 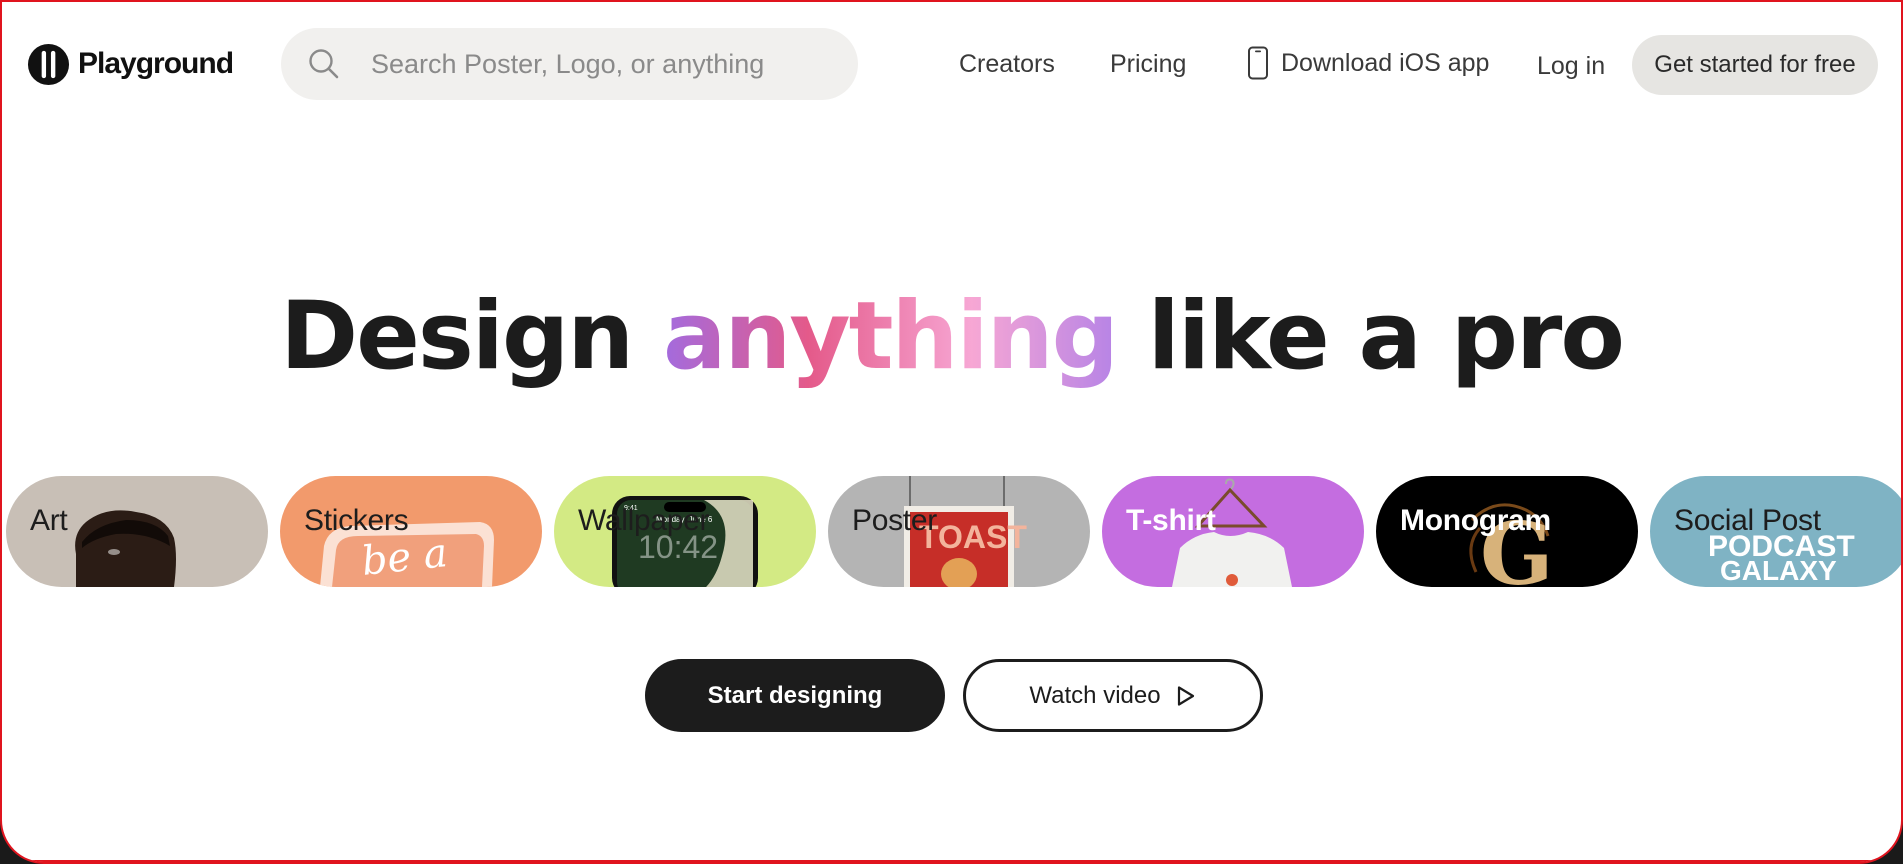 I want to click on watch-video-label: Watch video, so click(x=1095, y=695).